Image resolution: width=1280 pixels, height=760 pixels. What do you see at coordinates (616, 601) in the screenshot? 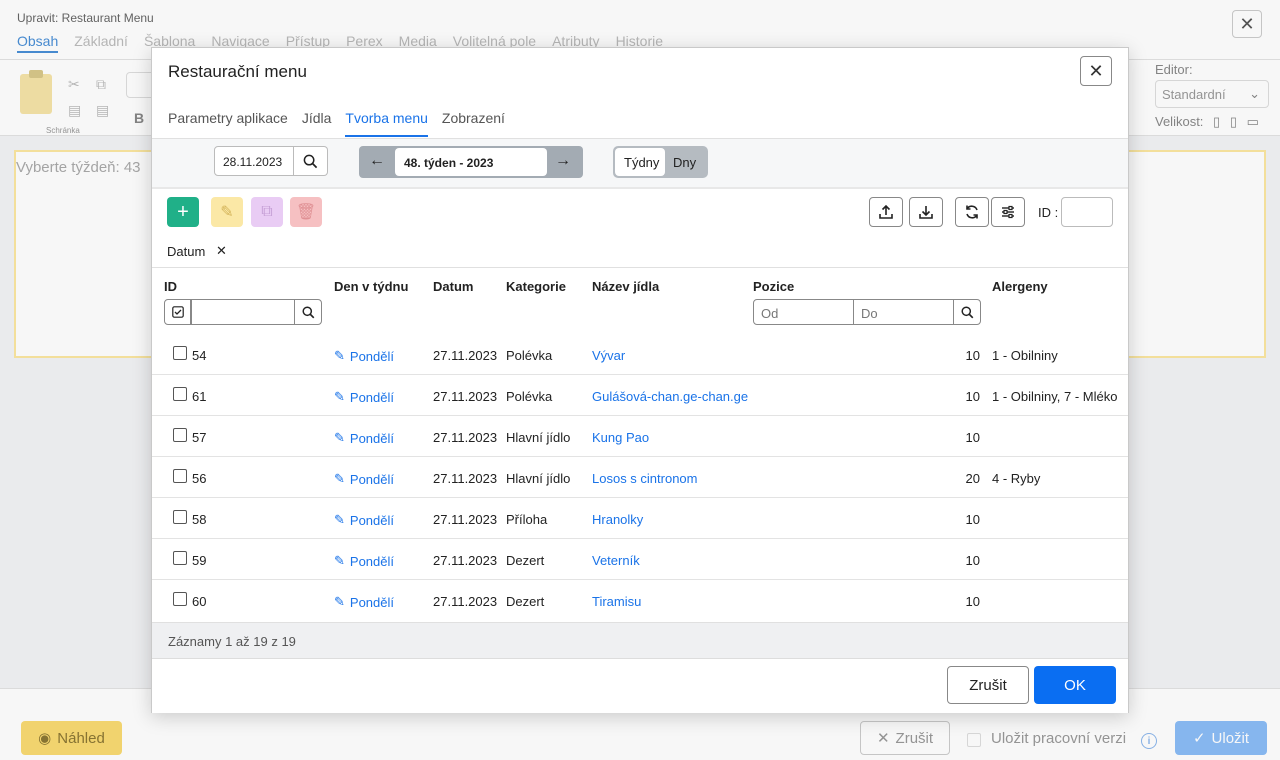
I see `cell-nazev: Tiramisu` at bounding box center [616, 601].